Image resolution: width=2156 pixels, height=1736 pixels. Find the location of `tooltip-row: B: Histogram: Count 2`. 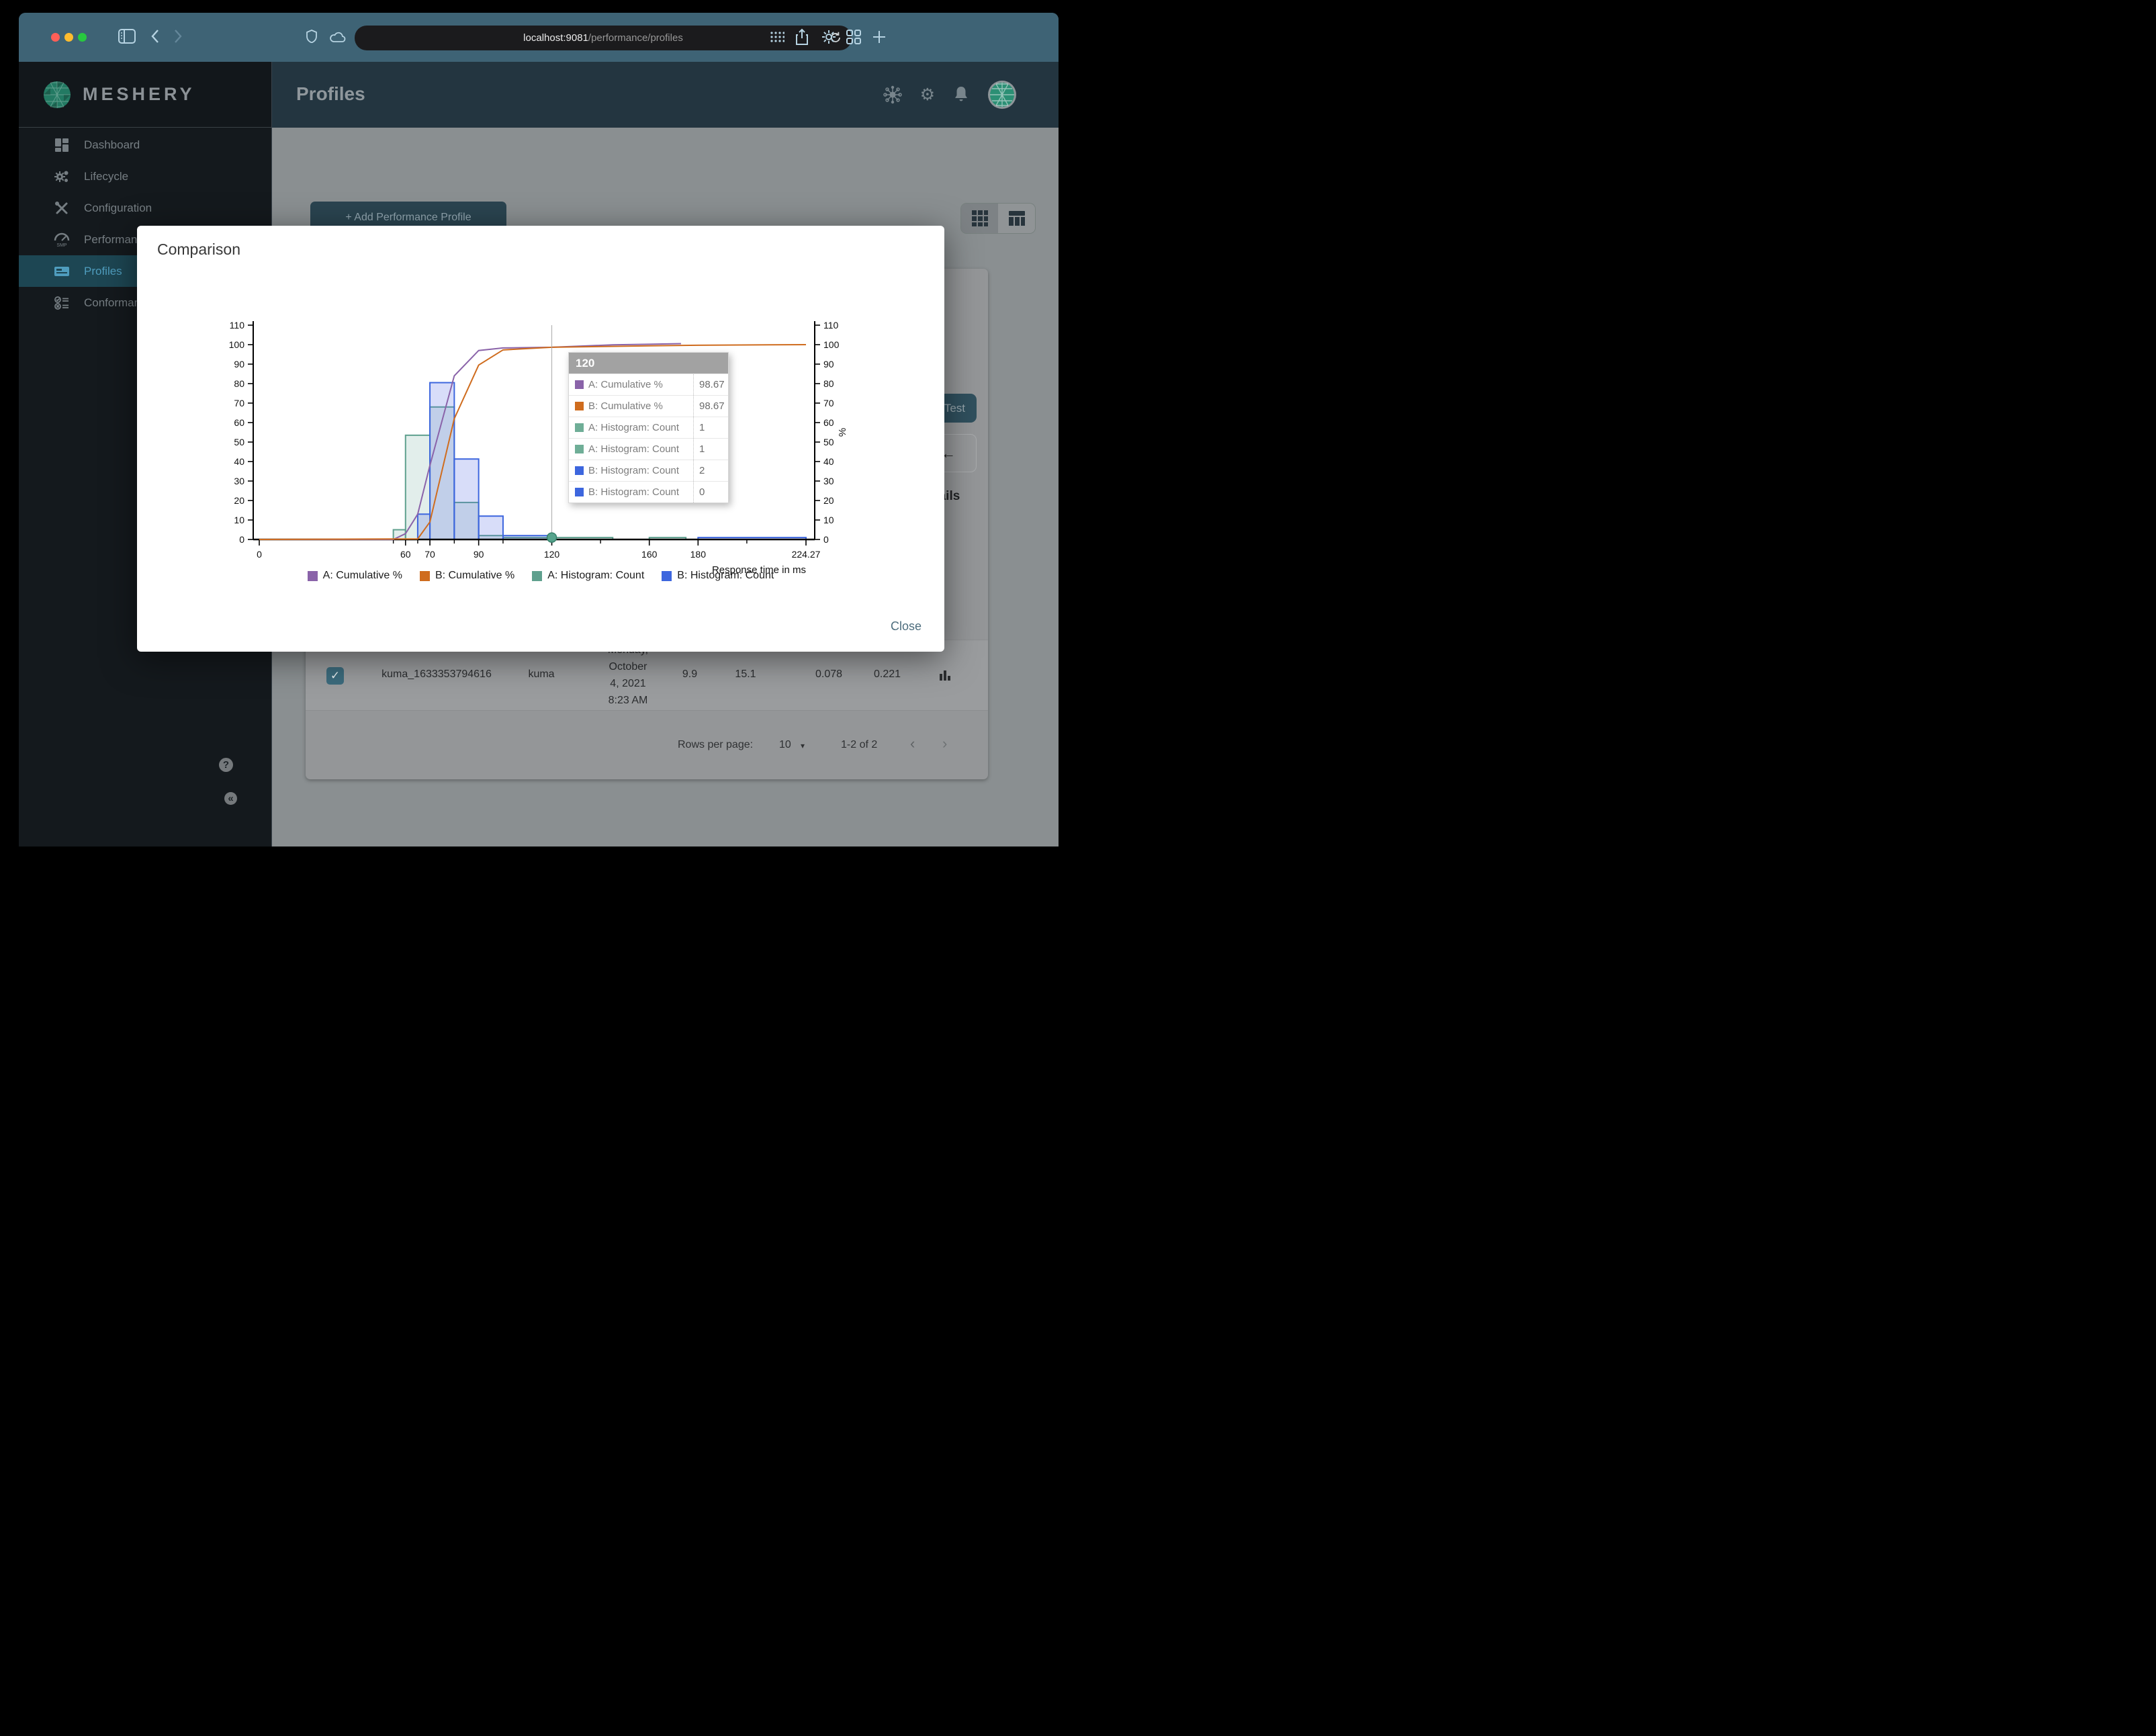

tooltip-row: B: Histogram: Count 2 is located at coordinates (648, 471).